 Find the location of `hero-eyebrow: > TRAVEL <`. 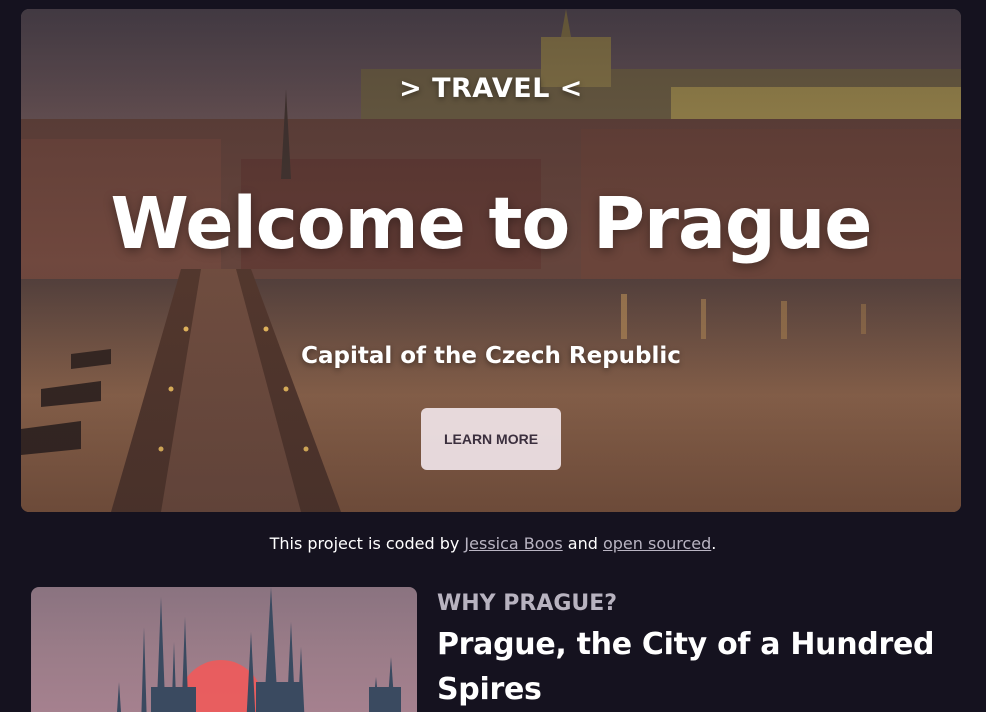

hero-eyebrow: > TRAVEL < is located at coordinates (491, 88).